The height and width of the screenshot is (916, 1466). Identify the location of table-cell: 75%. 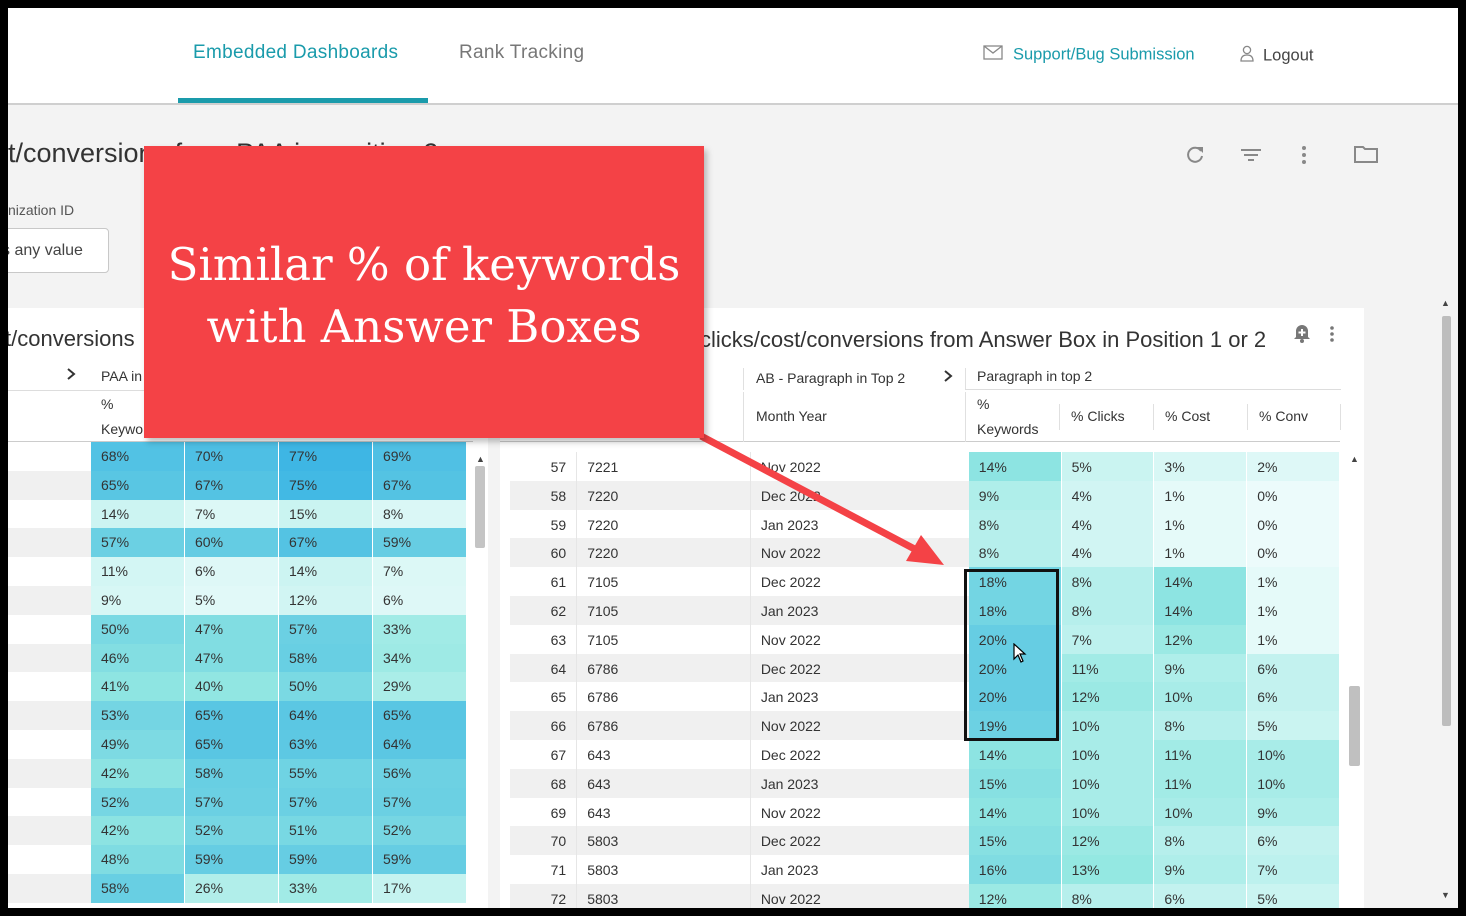
(326, 485).